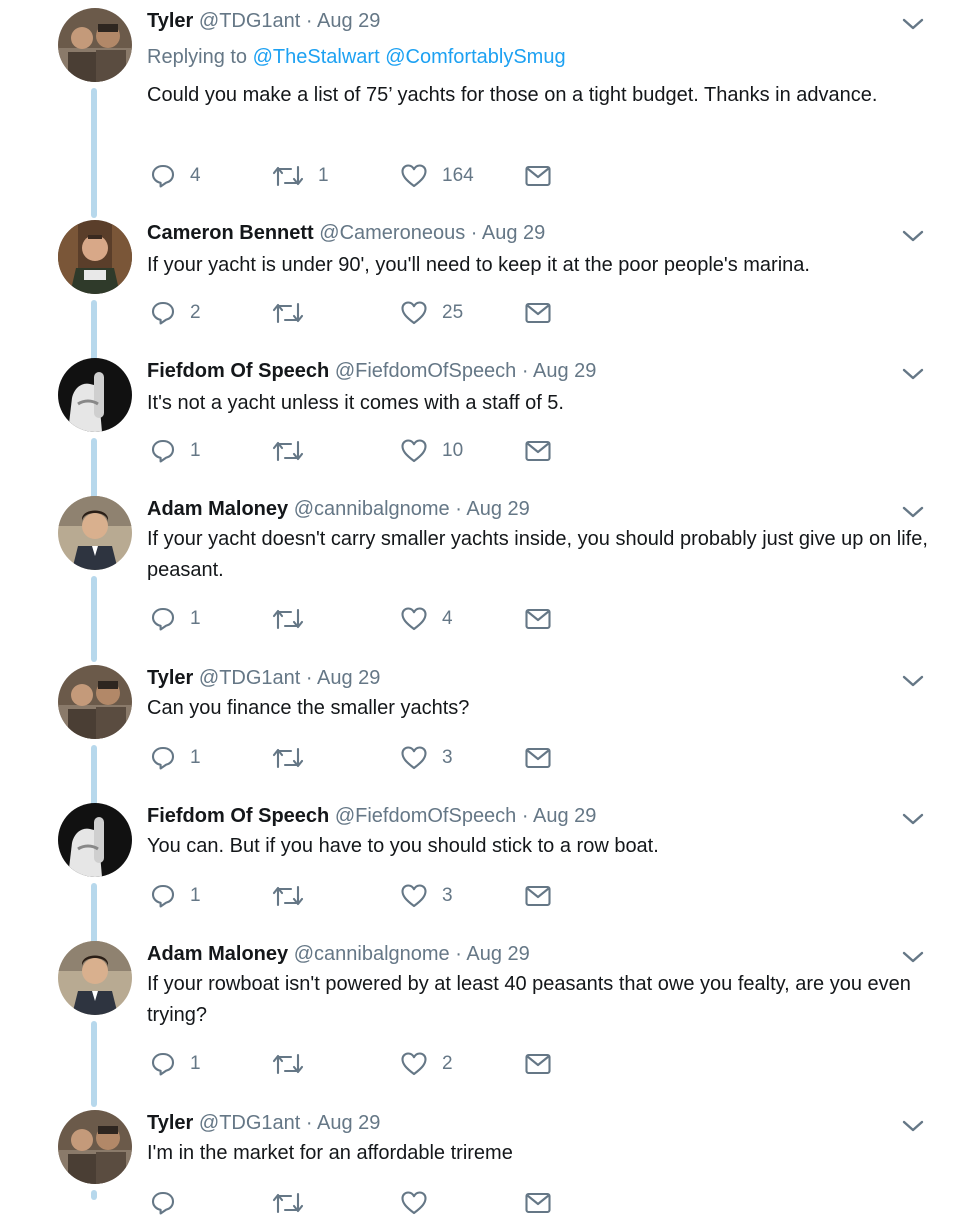 Image resolution: width=980 pixels, height=1218 pixels. What do you see at coordinates (437, 176) in the screenshot?
I see `like-button: 164` at bounding box center [437, 176].